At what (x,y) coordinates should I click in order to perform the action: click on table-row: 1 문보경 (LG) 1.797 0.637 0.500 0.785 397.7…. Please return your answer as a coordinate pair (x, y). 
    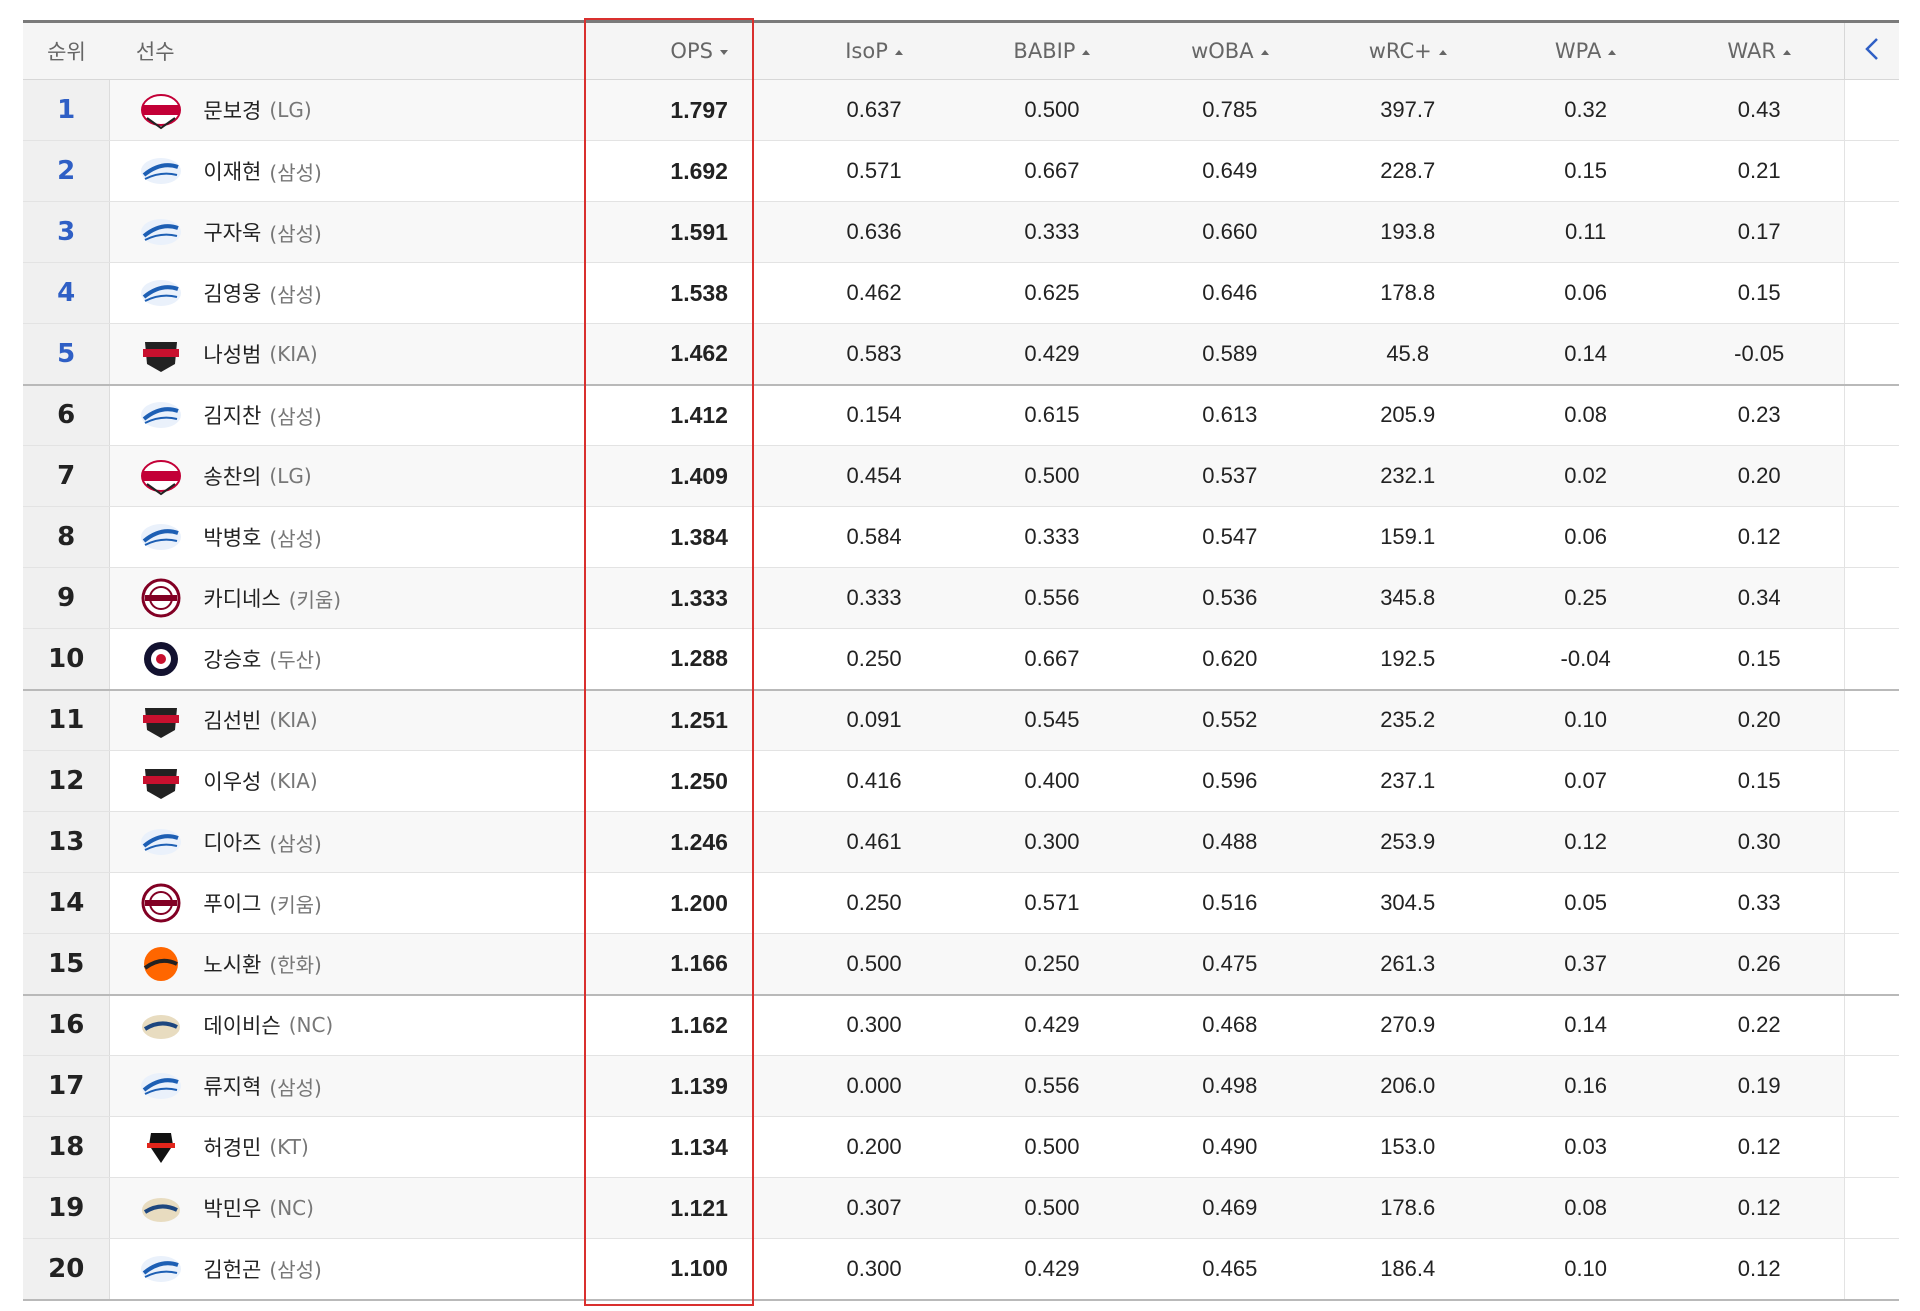
    Looking at the image, I should click on (961, 110).